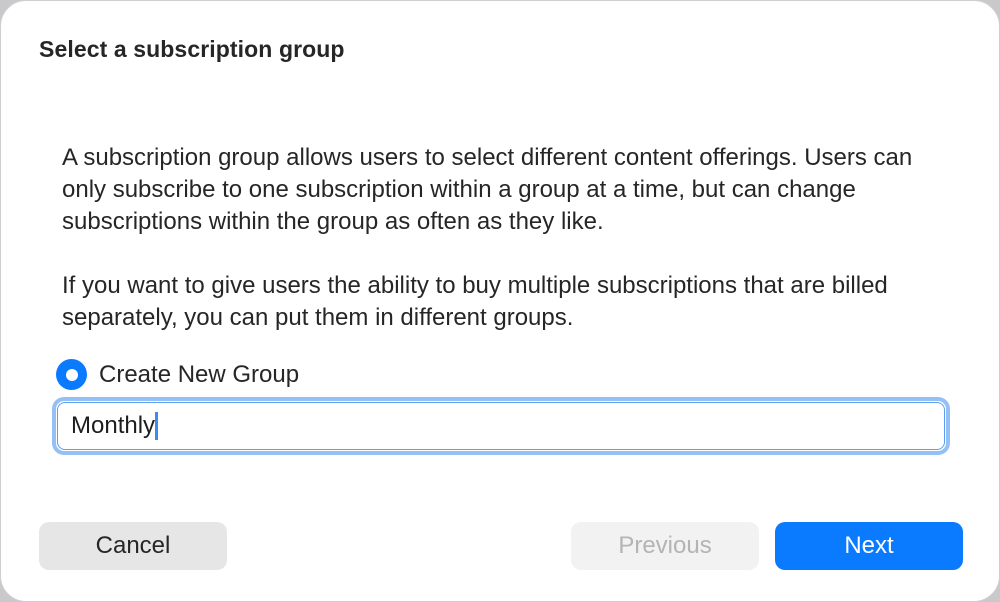 The image size is (1000, 602). I want to click on group-name-input: Monthly, so click(501, 426).